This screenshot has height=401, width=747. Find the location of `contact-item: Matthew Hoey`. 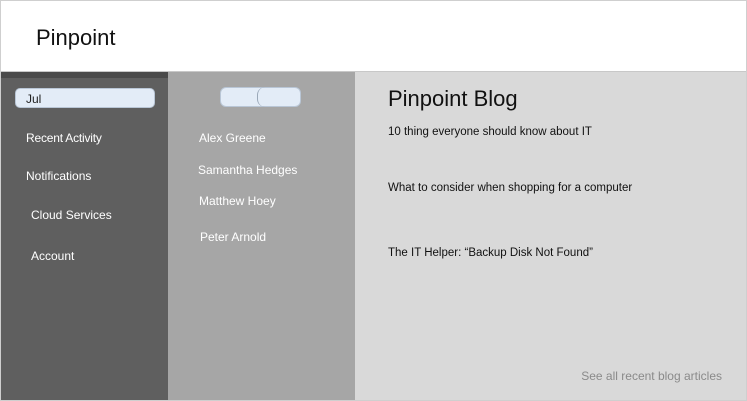

contact-item: Matthew Hoey is located at coordinates (237, 201).